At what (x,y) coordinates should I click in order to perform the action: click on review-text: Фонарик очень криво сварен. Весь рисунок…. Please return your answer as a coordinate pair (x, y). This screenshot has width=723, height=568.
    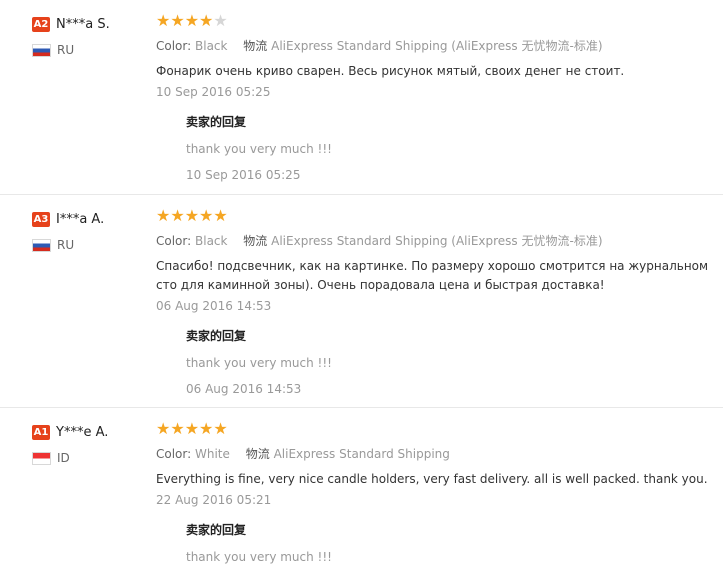
    Looking at the image, I should click on (390, 71).